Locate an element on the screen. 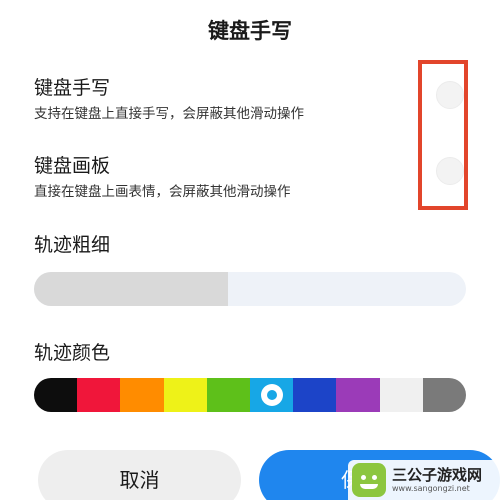 The image size is (500, 500). selected-color-indicator-icon is located at coordinates (271, 395).